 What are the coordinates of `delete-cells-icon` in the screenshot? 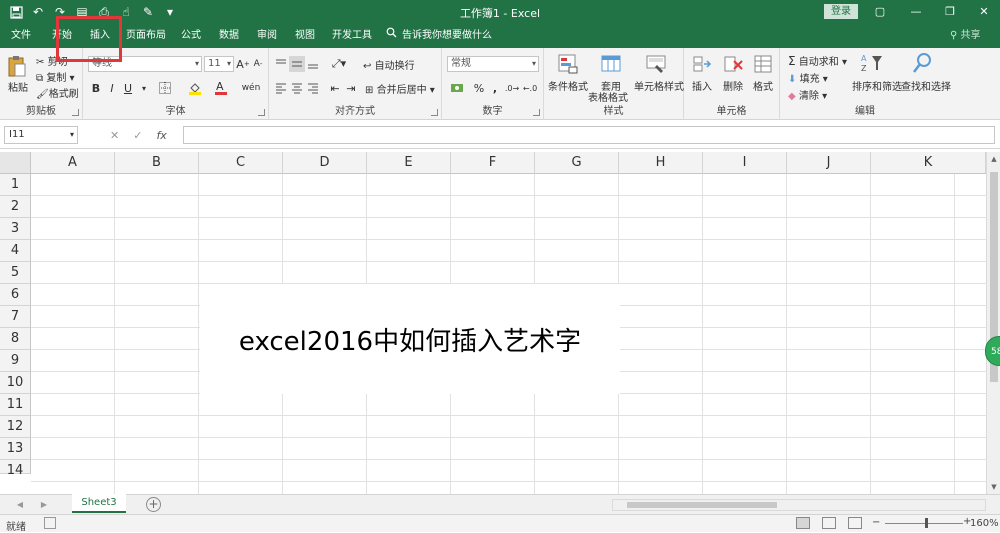 It's located at (734, 64).